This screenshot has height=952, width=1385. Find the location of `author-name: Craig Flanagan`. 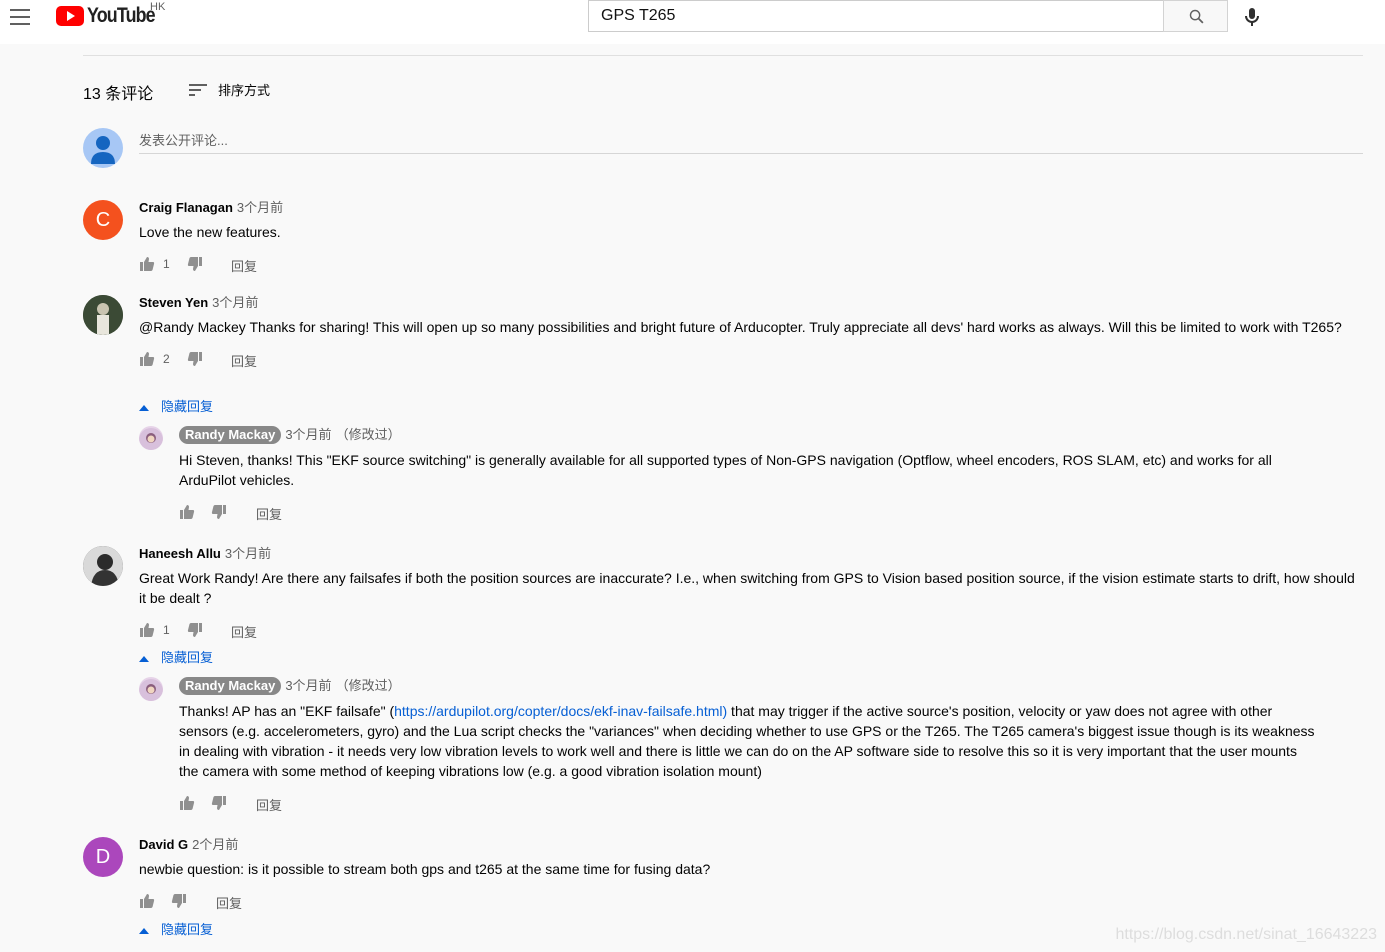

author-name: Craig Flanagan is located at coordinates (186, 207).